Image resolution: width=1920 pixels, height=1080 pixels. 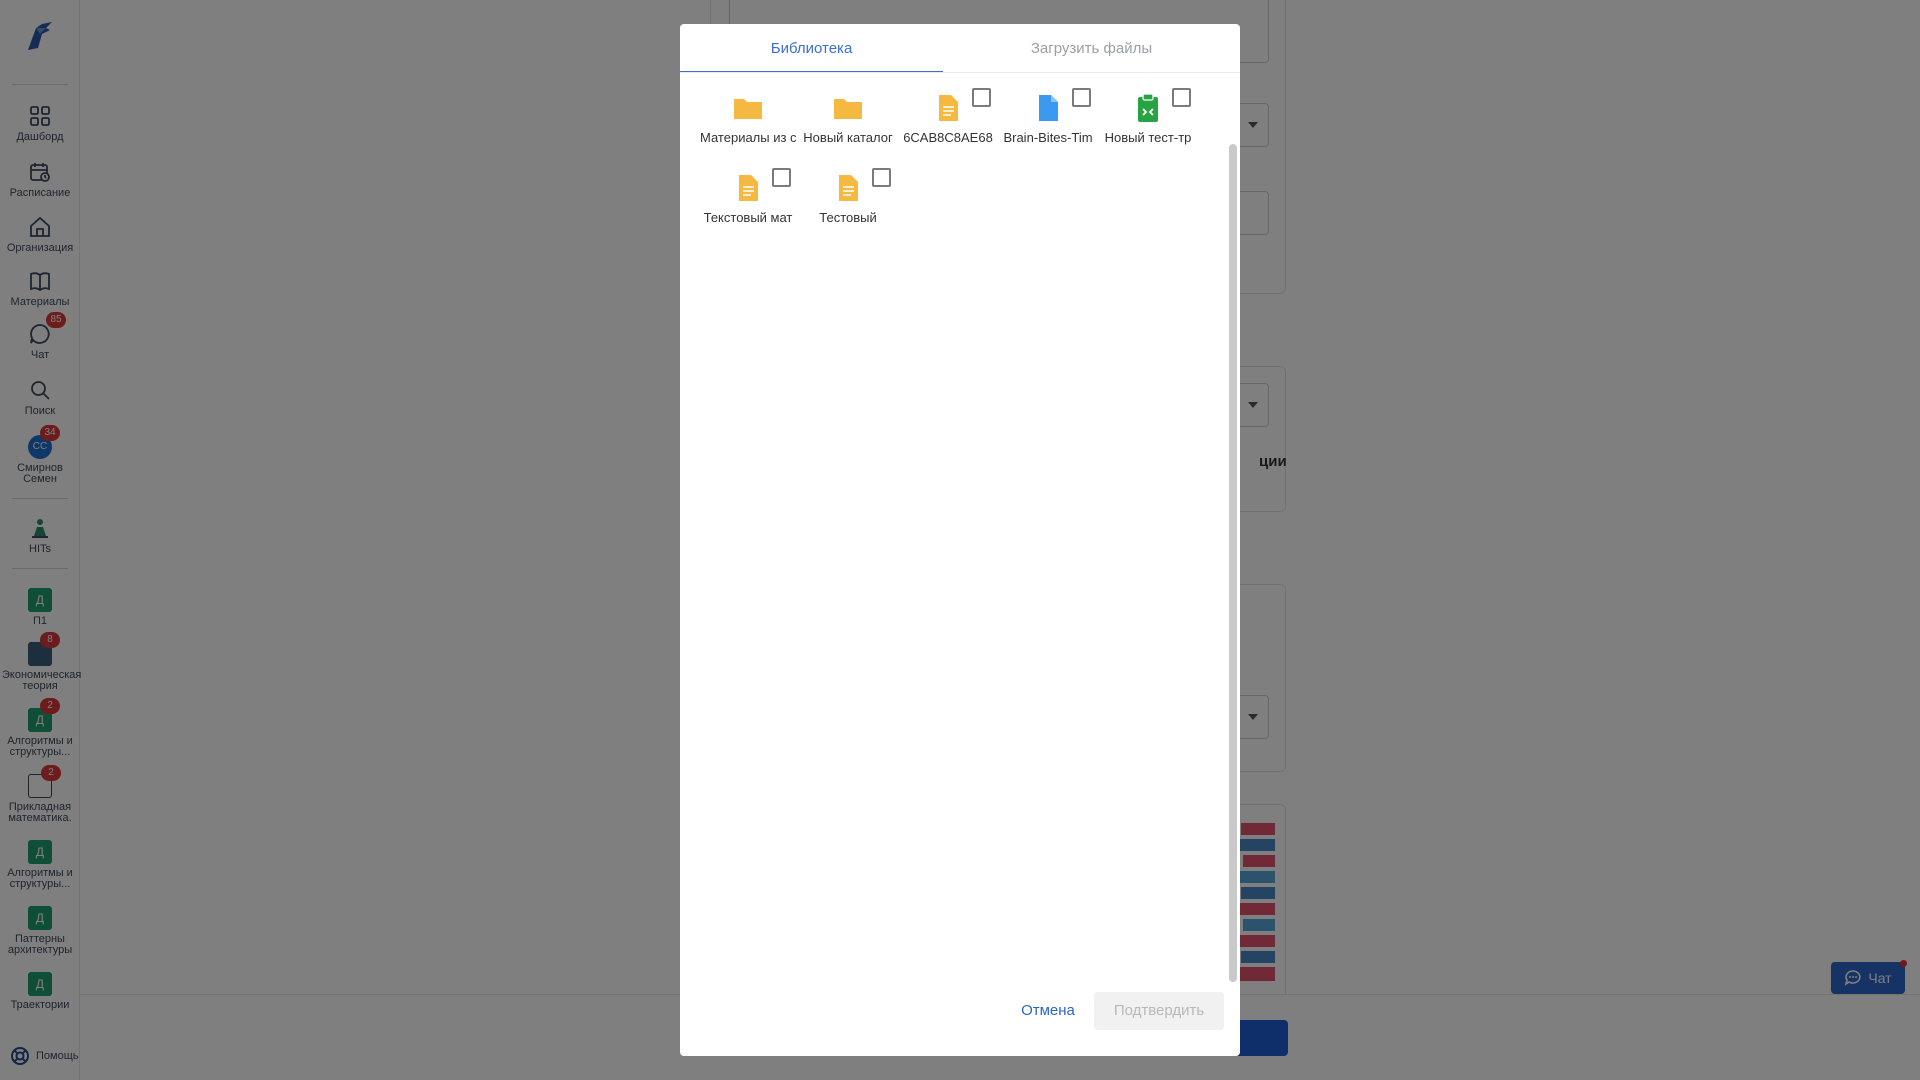 I want to click on item-label: Новый каталог, so click(x=848, y=137).